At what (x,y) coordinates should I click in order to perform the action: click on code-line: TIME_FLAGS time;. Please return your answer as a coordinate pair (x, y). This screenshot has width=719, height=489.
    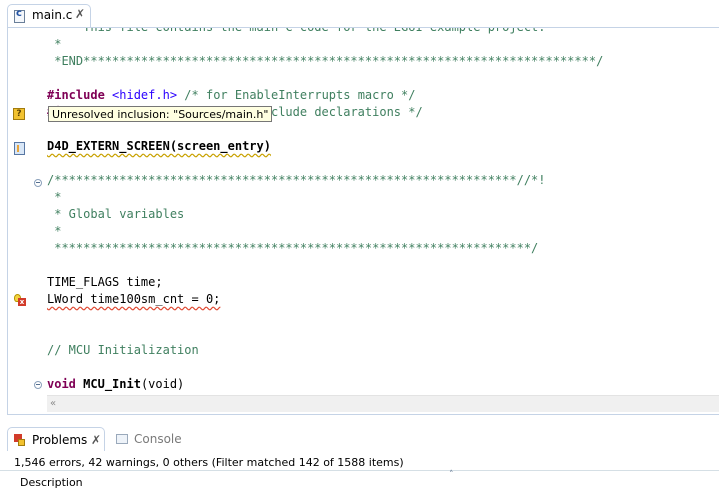
    Looking at the image, I should click on (105, 282).